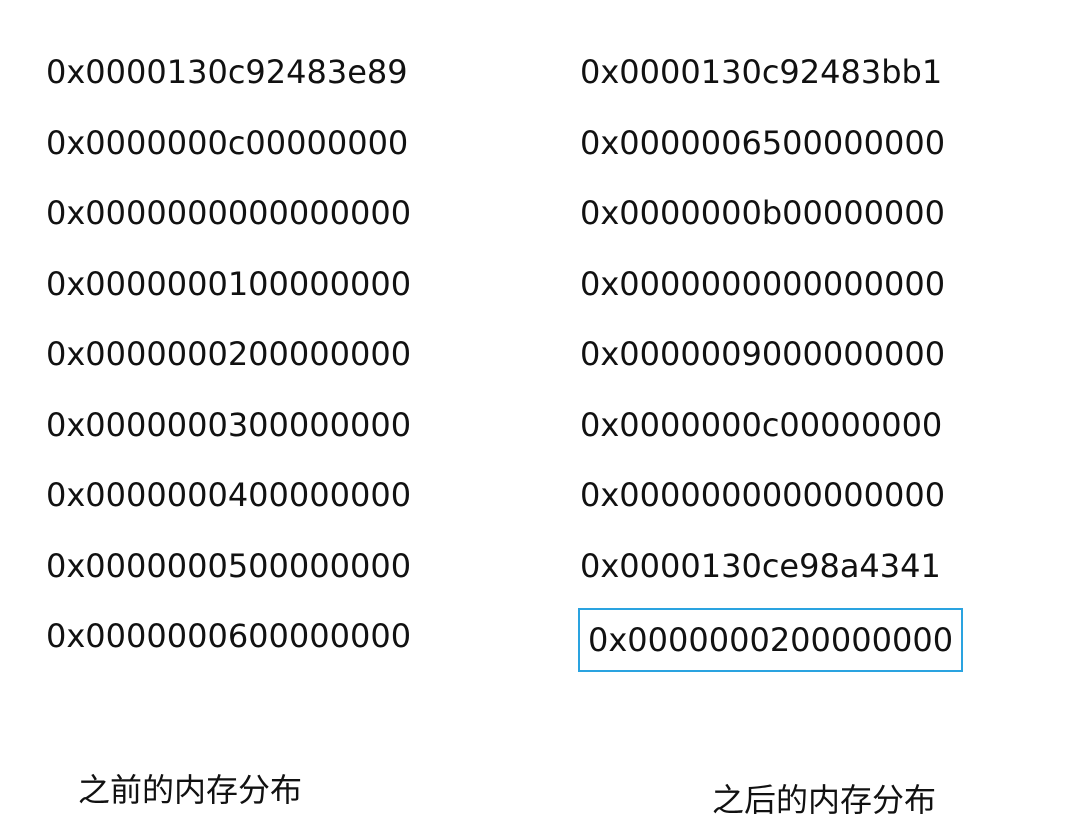 Image resolution: width=1080 pixels, height=832 pixels. Describe the element at coordinates (761, 424) in the screenshot. I see `after-memory-value: 0x0000000c00000000` at that location.